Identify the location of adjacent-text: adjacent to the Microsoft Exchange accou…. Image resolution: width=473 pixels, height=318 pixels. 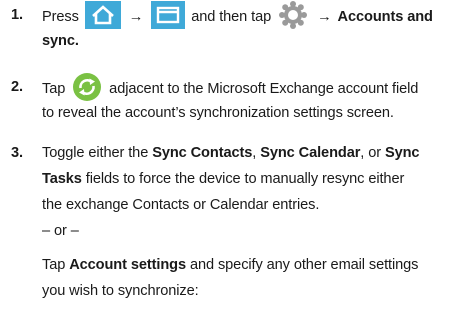
(264, 88).